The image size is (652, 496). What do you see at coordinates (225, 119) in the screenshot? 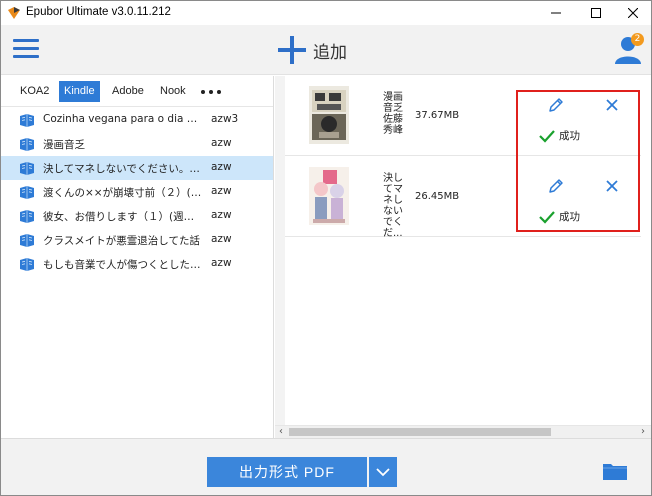
I see `book-format: azw3` at bounding box center [225, 119].